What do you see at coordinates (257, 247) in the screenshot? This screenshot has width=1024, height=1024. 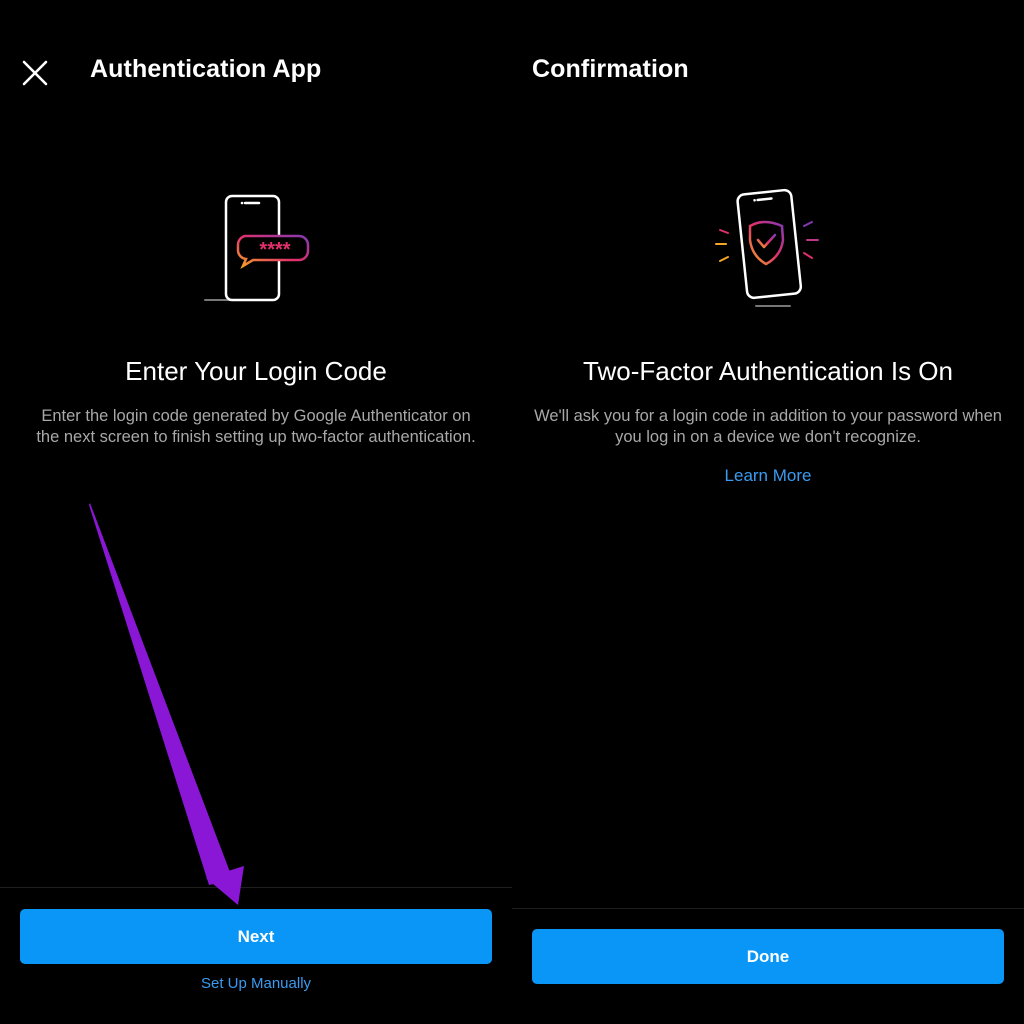 I see `phone-login-code-icon: ****` at bounding box center [257, 247].